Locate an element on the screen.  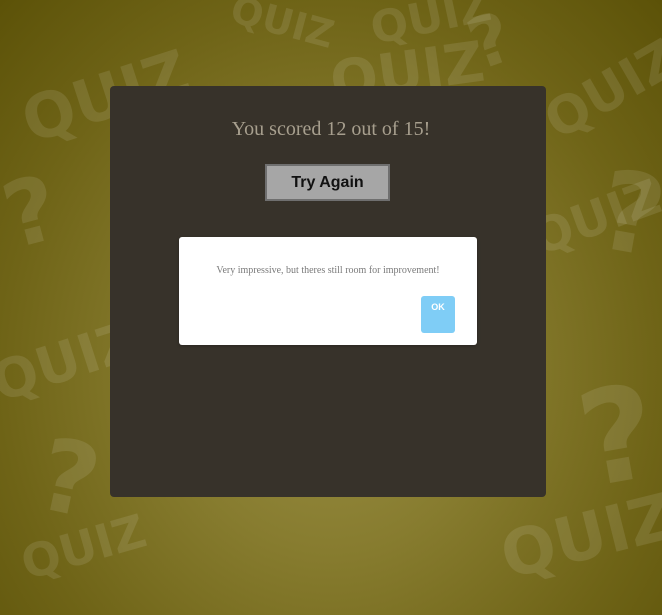
try-again-button: Try Again is located at coordinates (327, 182).